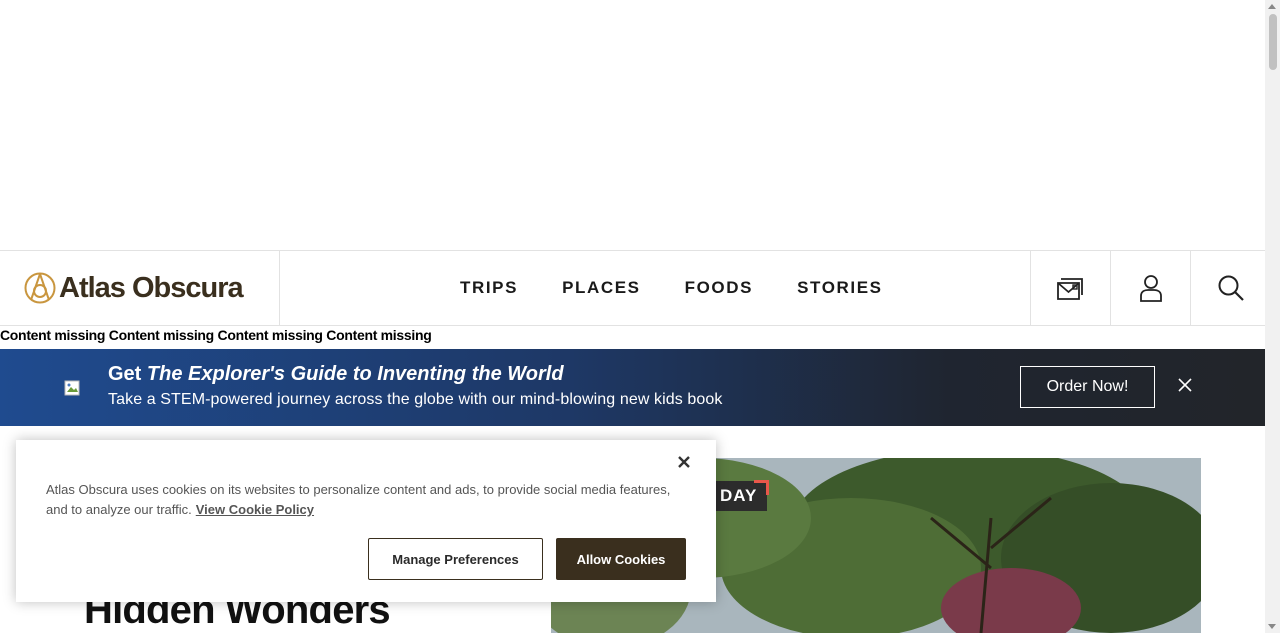 The height and width of the screenshot is (633, 1280). What do you see at coordinates (40, 288) in the screenshot?
I see `atlas-compass-icon` at bounding box center [40, 288].